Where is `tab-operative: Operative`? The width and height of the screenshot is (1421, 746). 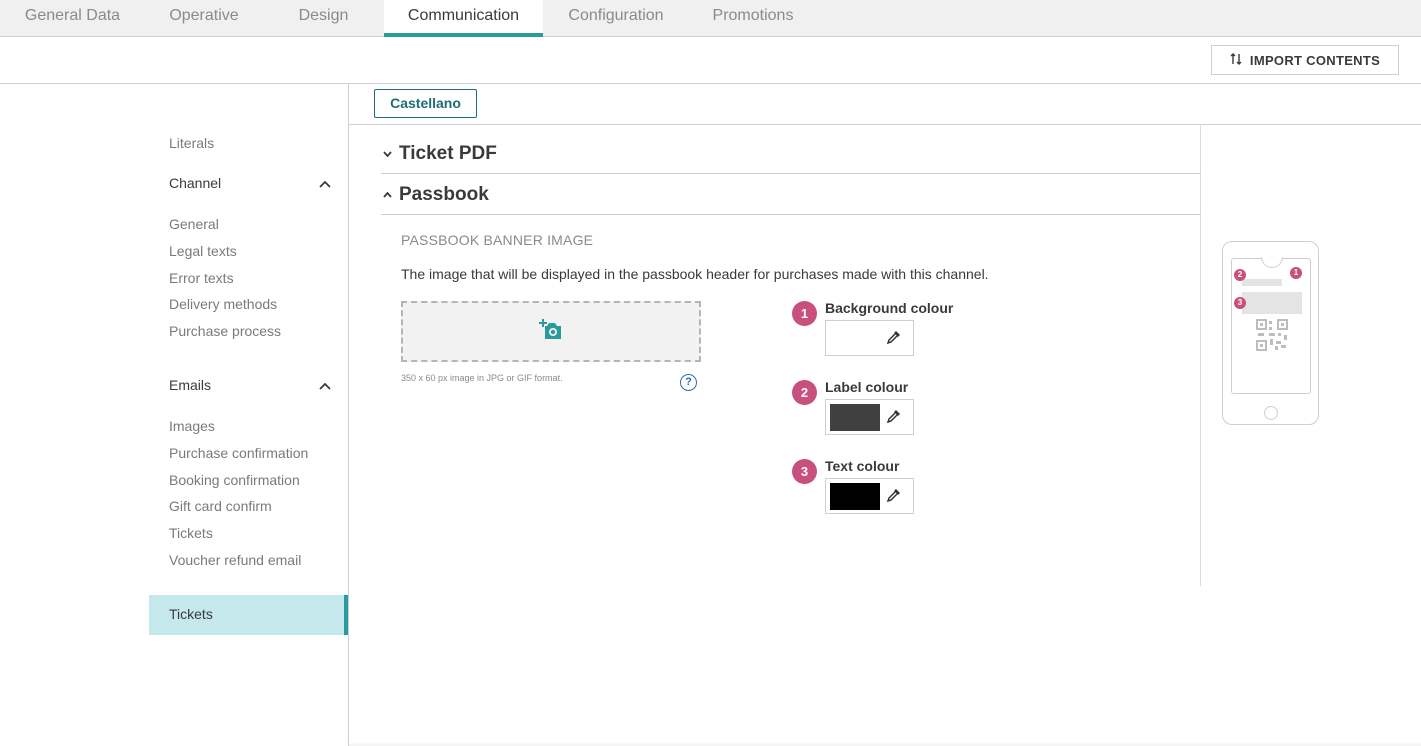
tab-operative: Operative is located at coordinates (204, 18).